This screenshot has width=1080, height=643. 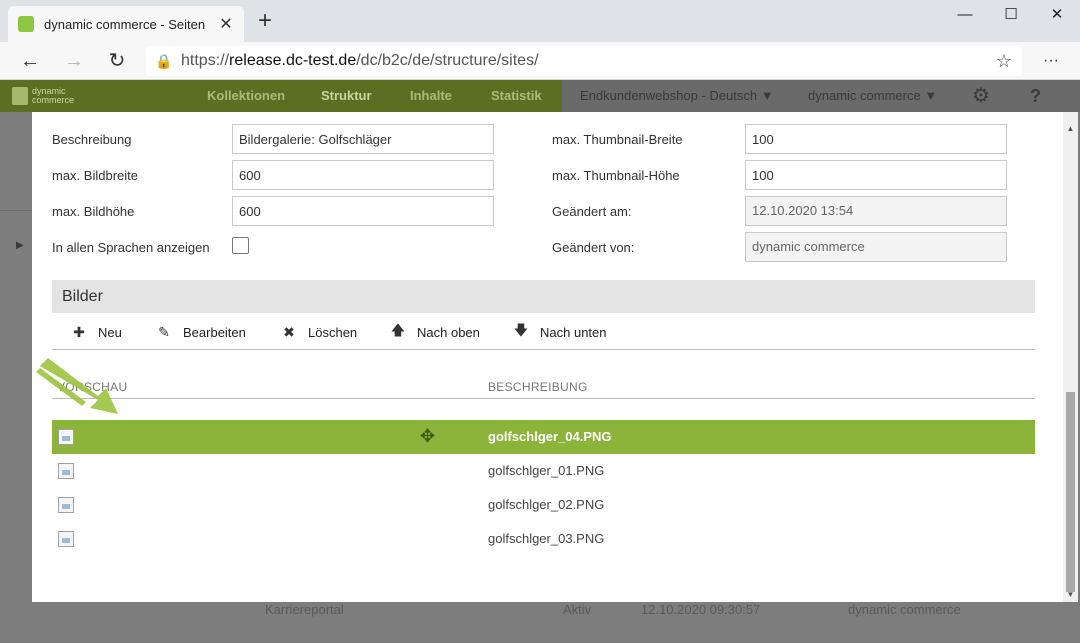 What do you see at coordinates (876, 175) in the screenshot?
I see `thumb-height-field` at bounding box center [876, 175].